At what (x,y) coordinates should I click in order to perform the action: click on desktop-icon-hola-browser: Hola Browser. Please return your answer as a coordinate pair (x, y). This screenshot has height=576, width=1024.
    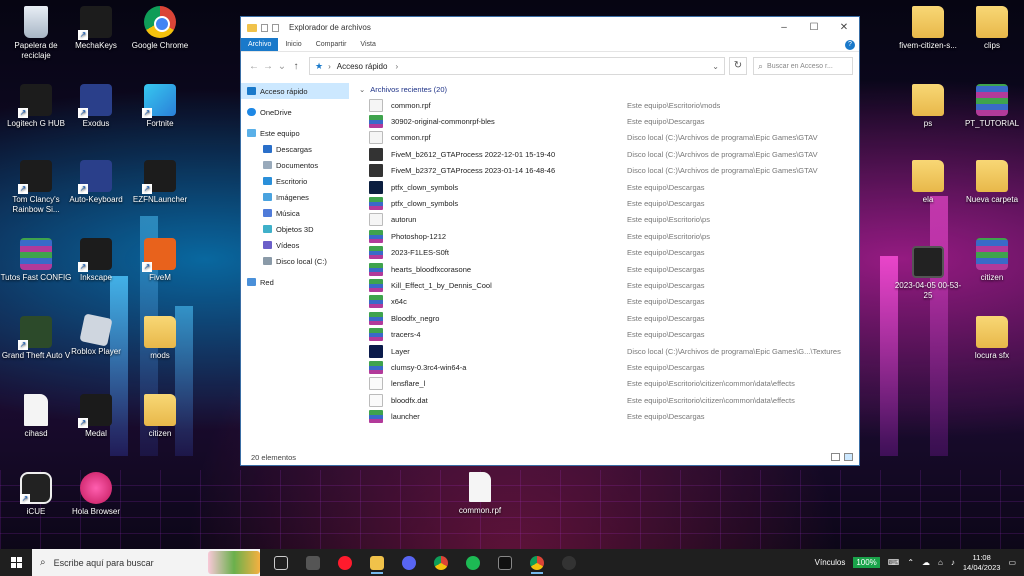
    Looking at the image, I should click on (96, 494).